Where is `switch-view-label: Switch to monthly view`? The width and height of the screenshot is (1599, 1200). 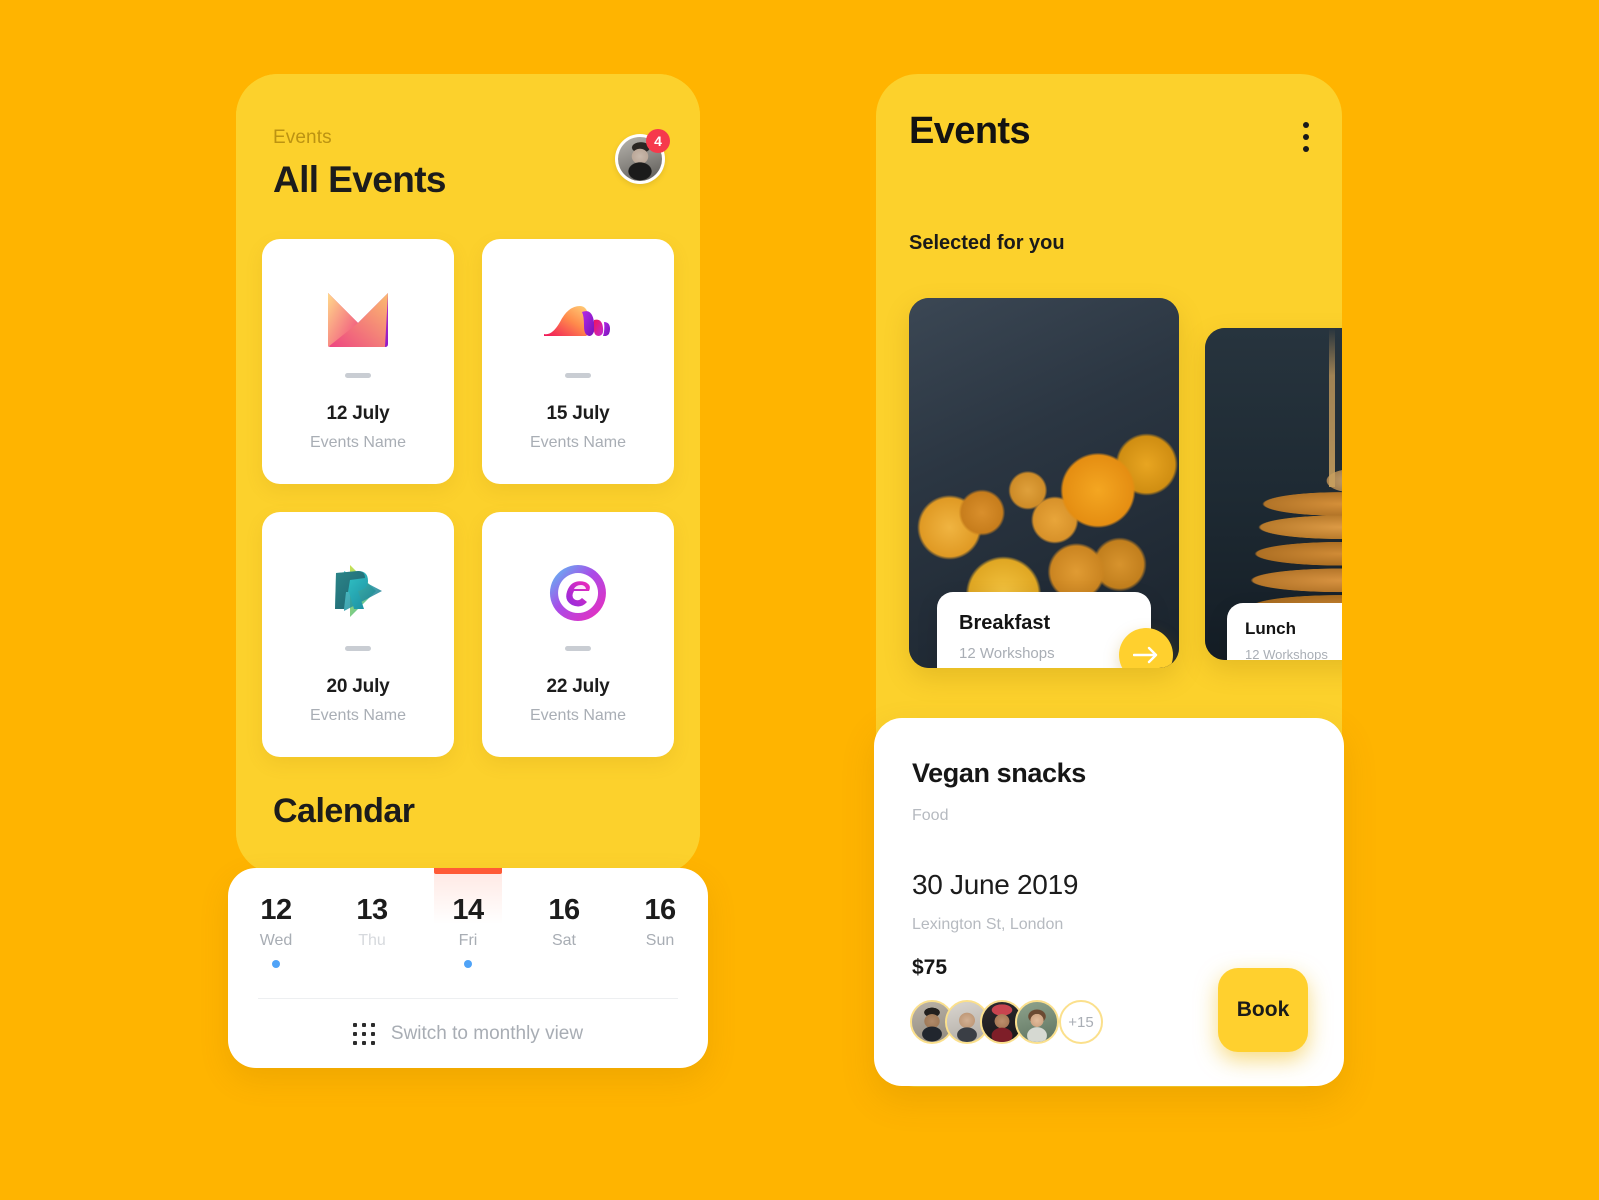
switch-view-label: Switch to monthly view is located at coordinates (487, 1033).